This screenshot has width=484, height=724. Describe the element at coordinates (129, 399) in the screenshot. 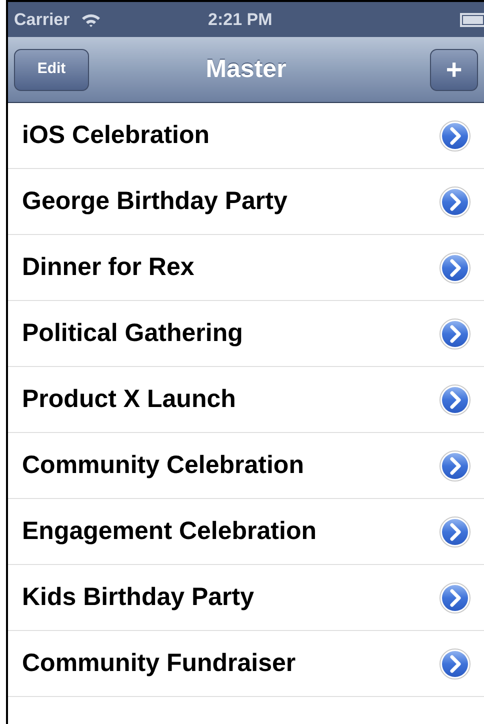

I see `row-title: Product X Launch` at that location.